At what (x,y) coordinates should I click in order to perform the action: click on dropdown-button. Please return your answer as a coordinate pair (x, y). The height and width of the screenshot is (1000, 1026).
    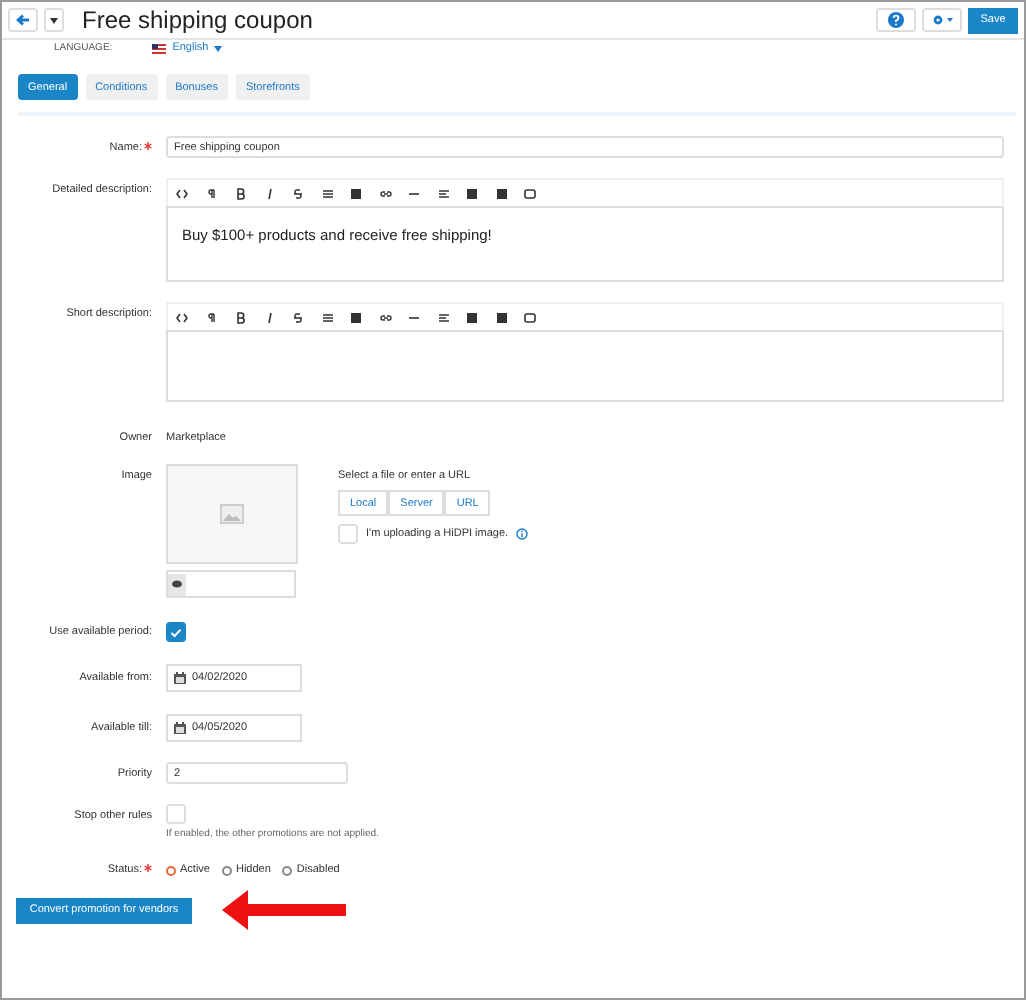
    Looking at the image, I should click on (54, 20).